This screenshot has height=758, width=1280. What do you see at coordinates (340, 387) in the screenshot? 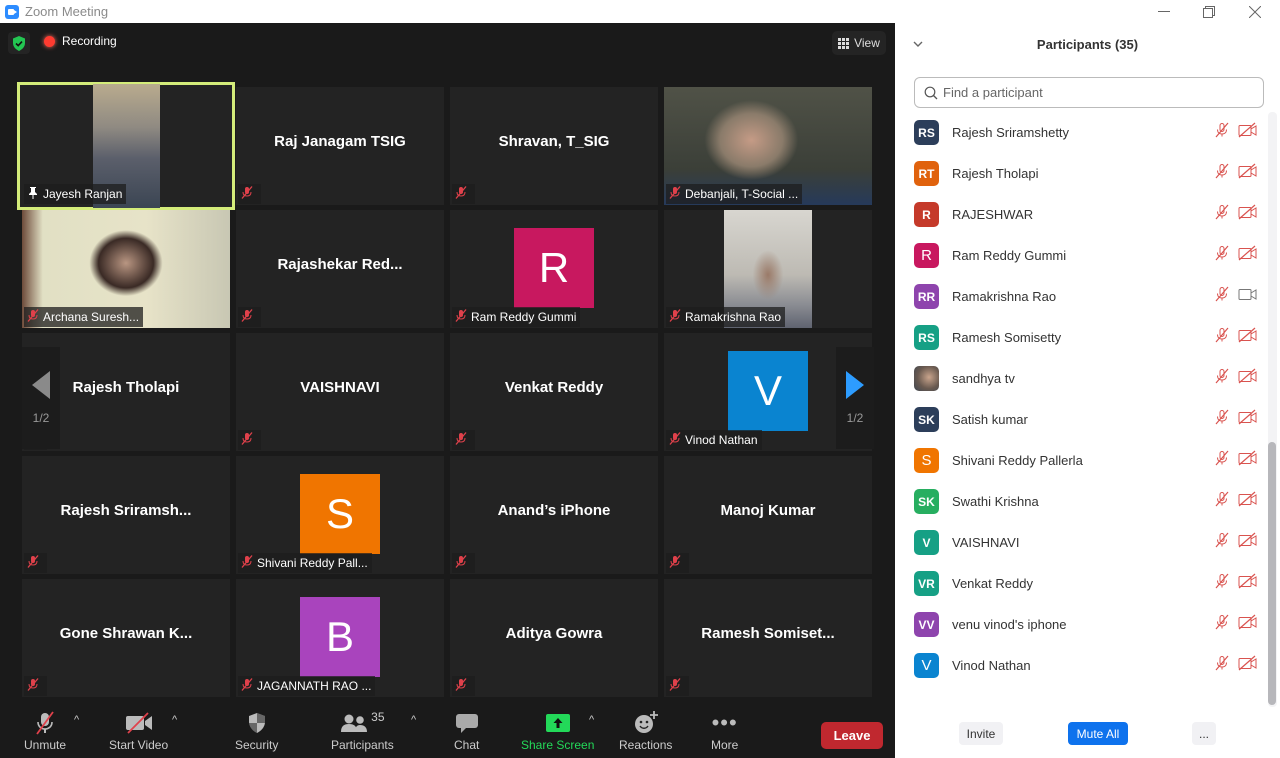
I see `participant-name-large: VAISHNAVI` at bounding box center [340, 387].